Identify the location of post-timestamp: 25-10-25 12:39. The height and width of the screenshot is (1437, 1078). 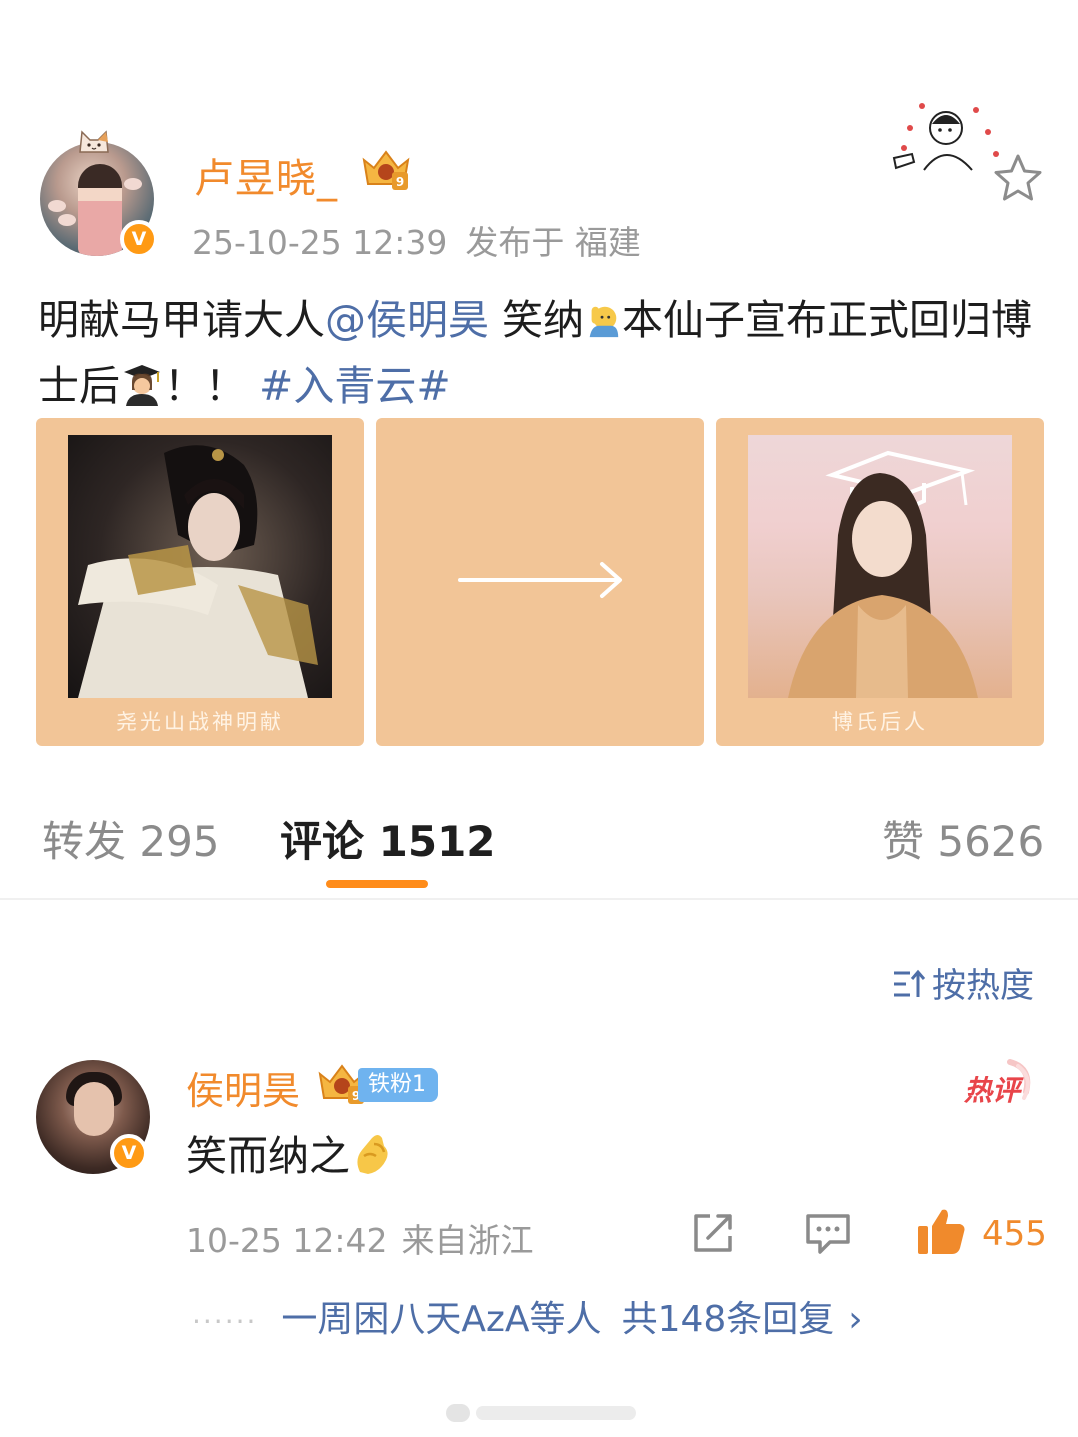
(320, 242).